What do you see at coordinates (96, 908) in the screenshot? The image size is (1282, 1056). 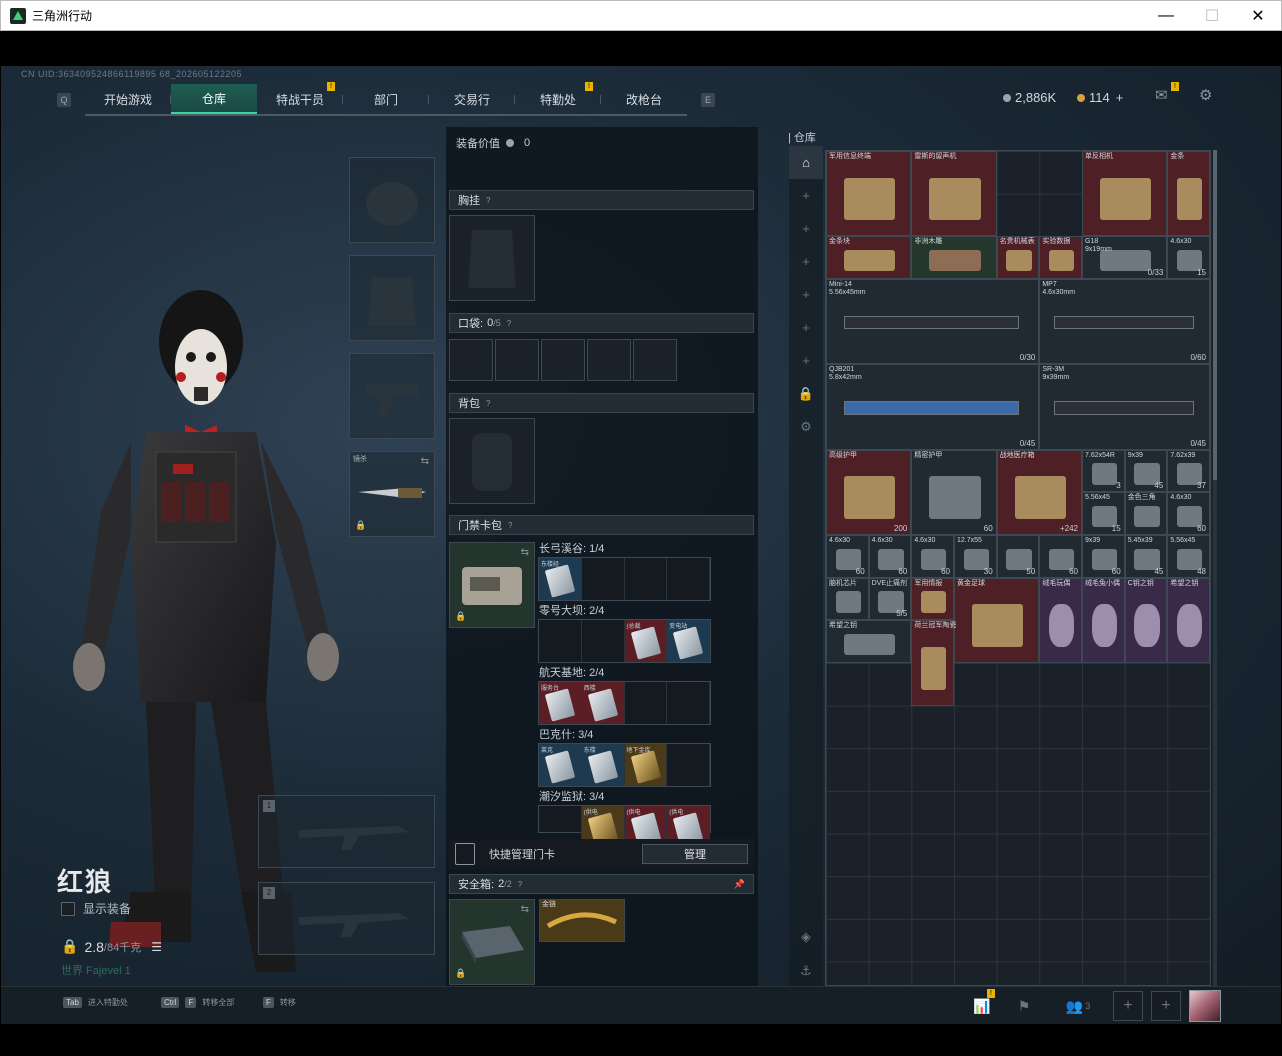 I see `show-equipment-toggle: 显示装备` at bounding box center [96, 908].